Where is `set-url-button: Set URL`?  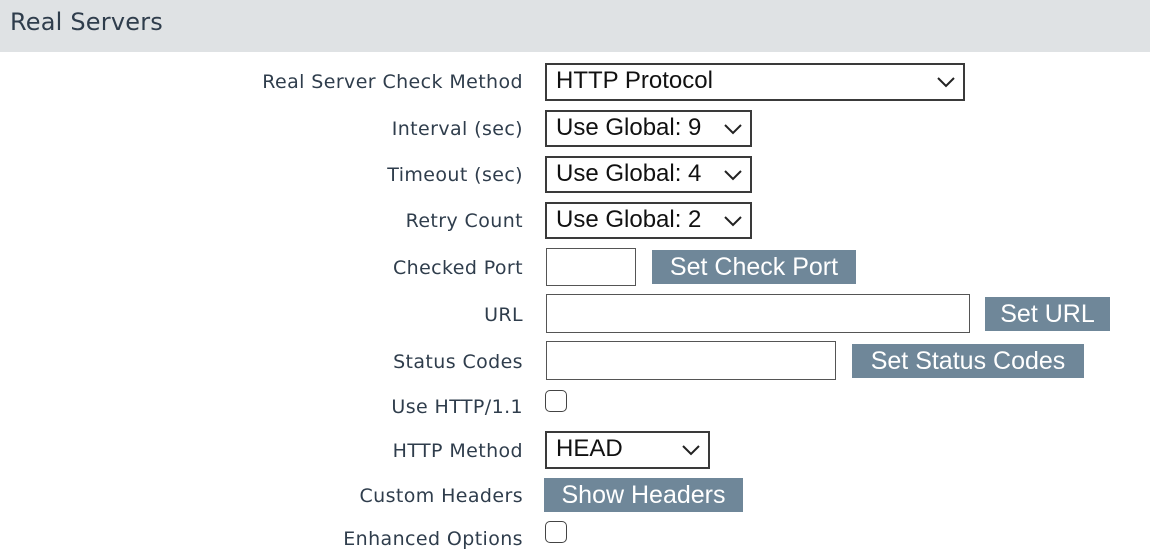 set-url-button: Set URL is located at coordinates (1047, 314).